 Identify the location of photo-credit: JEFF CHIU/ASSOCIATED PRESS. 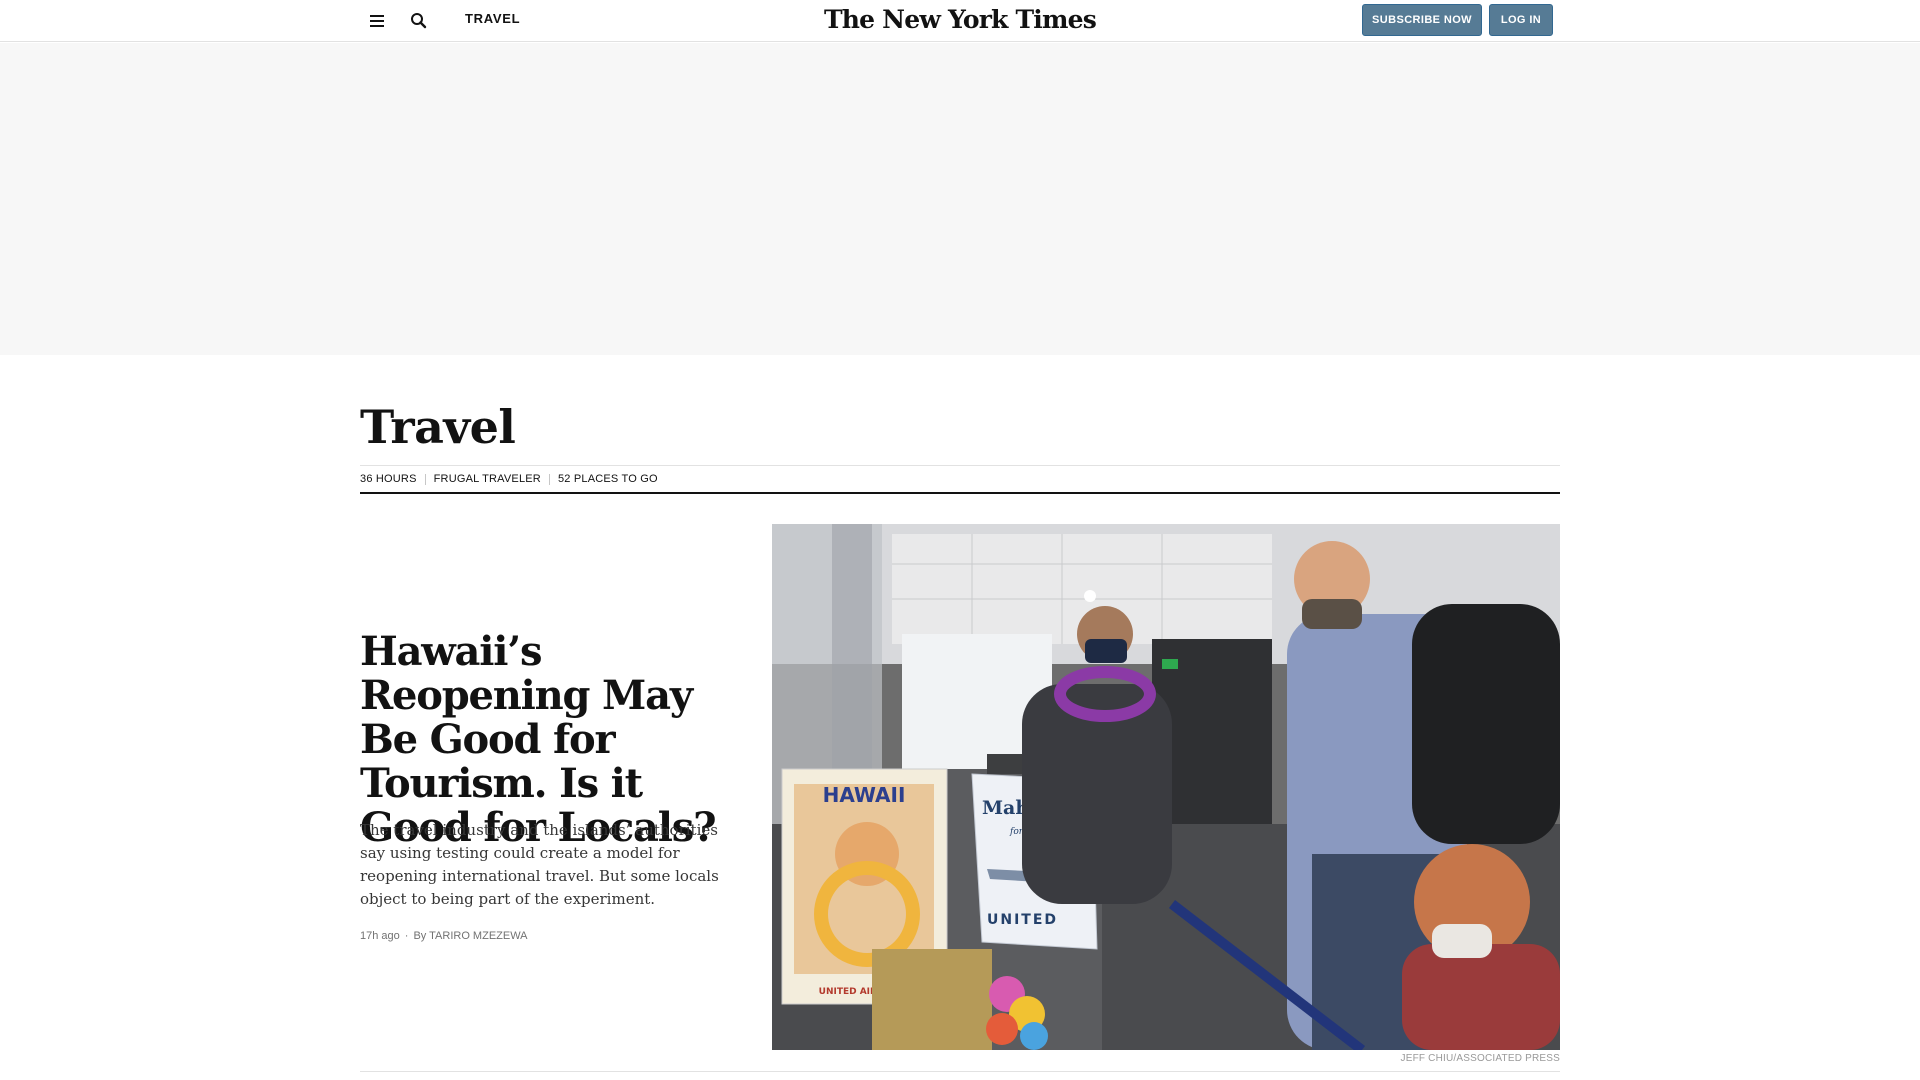
(1480, 1058).